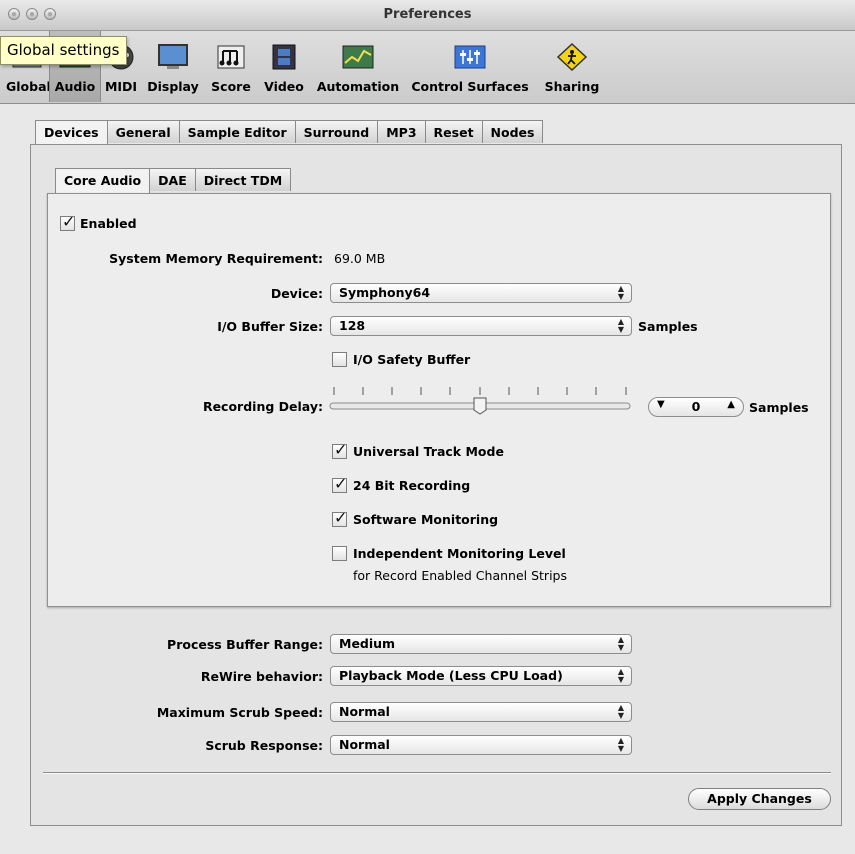 This screenshot has width=855, height=854. I want to click on toolbar-item-control-surfaces: Control Surfaces, so click(470, 68).